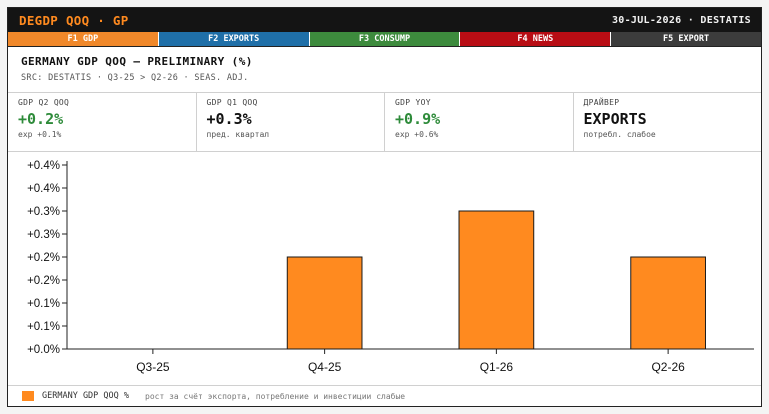 Image resolution: width=769 pixels, height=414 pixels. What do you see at coordinates (536, 39) in the screenshot?
I see `tab-news: F4 NEWS` at bounding box center [536, 39].